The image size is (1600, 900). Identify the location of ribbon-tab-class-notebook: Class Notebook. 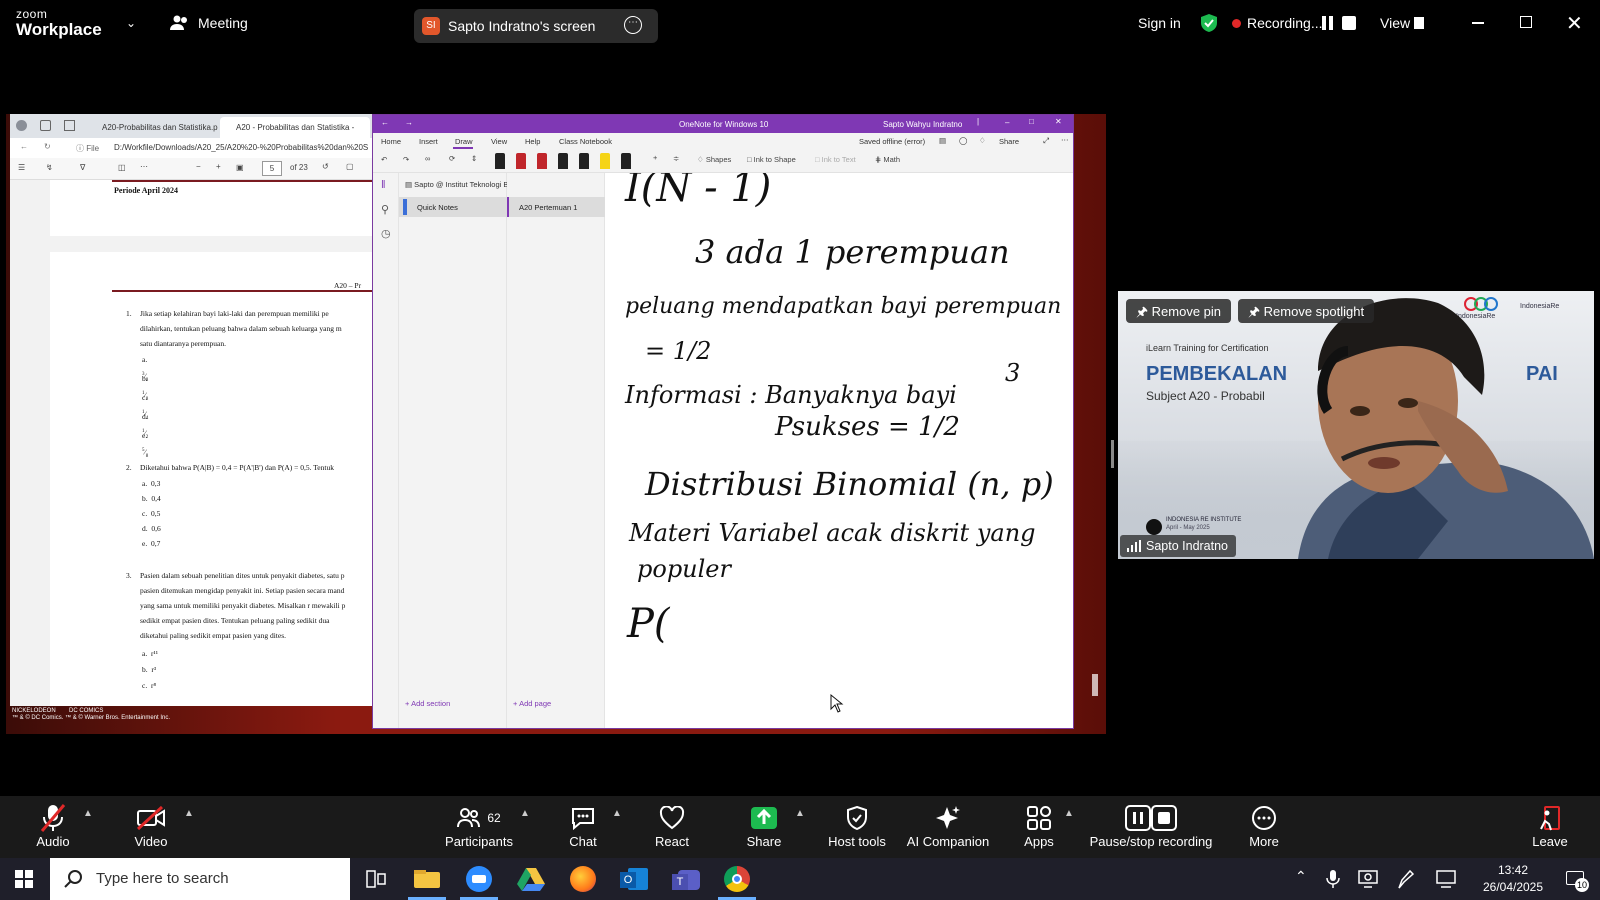
(585, 141).